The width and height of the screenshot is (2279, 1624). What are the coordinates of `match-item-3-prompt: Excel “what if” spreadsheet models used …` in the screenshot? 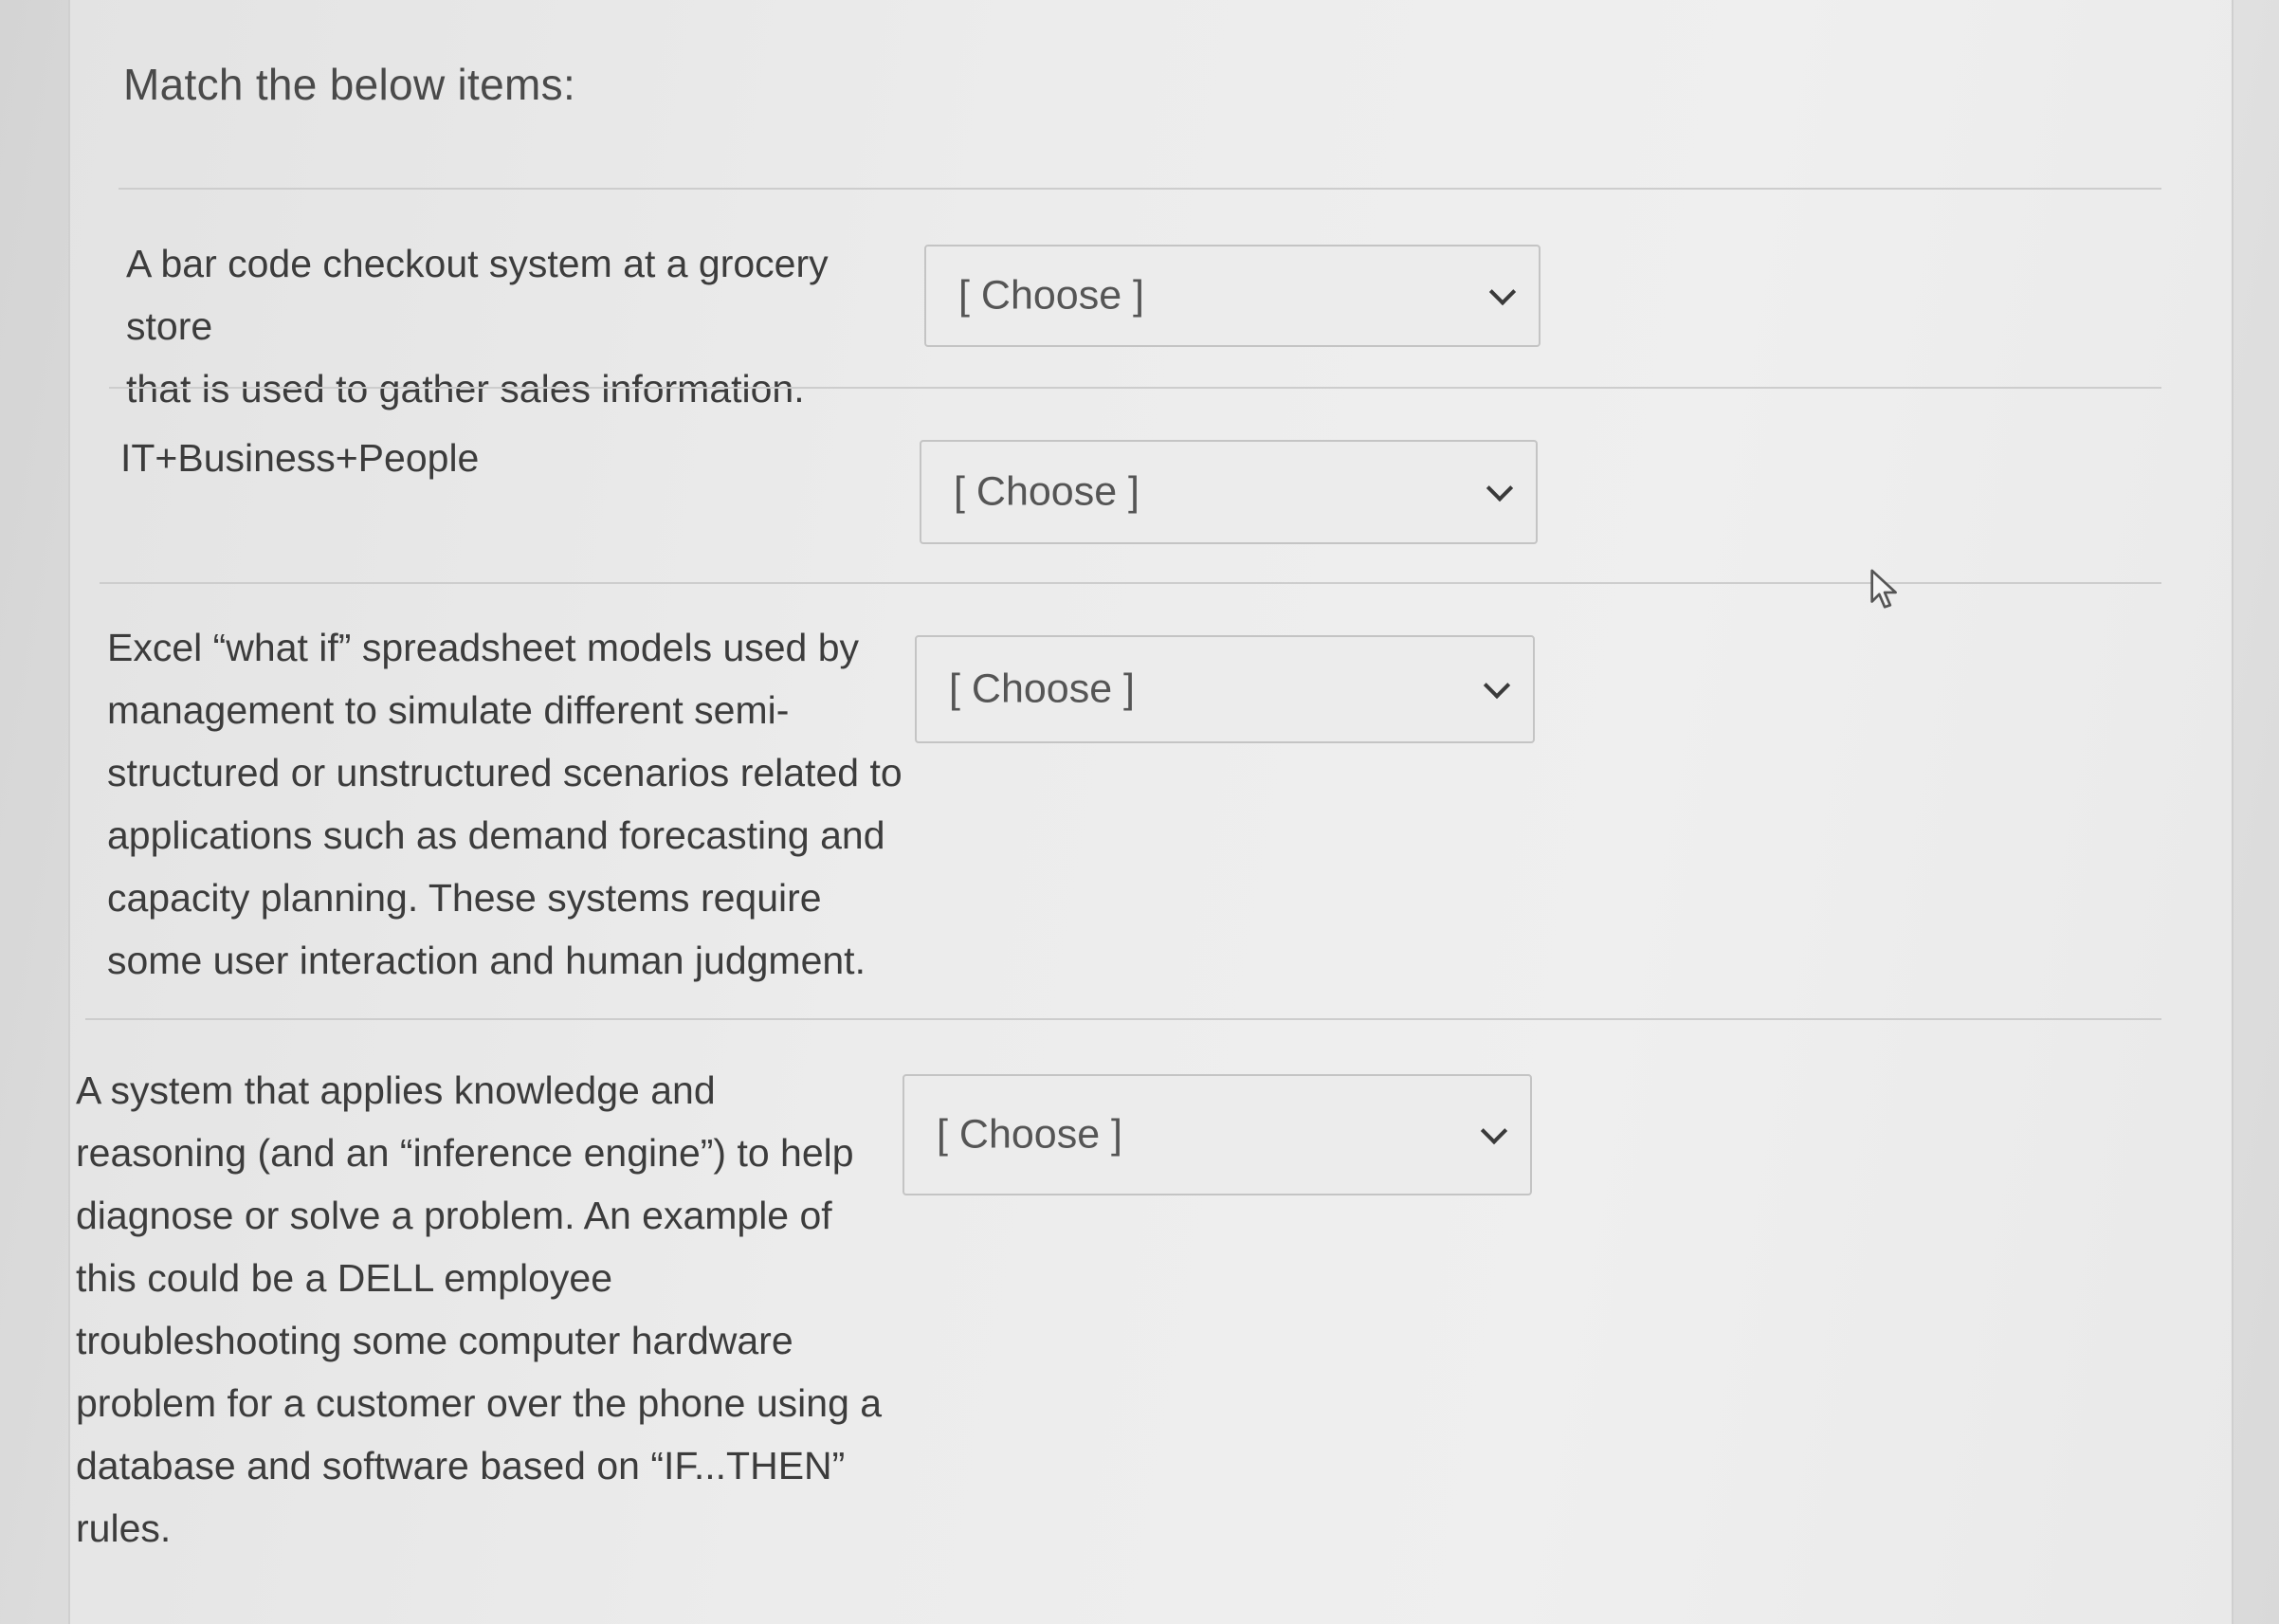 It's located at (504, 804).